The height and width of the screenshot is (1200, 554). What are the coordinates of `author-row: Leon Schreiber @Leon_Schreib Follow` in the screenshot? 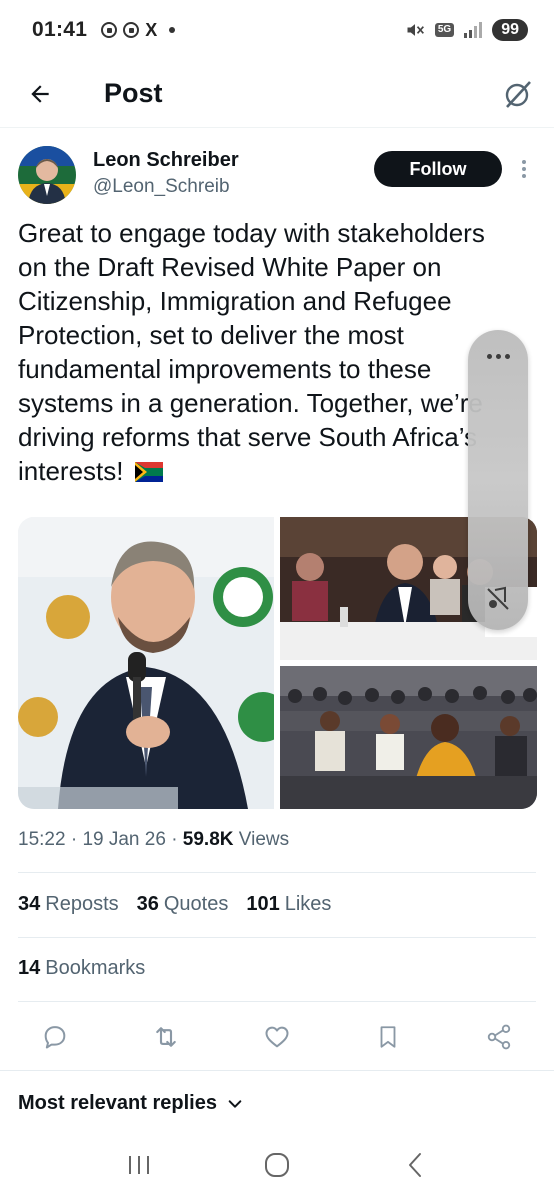 It's located at (278, 175).